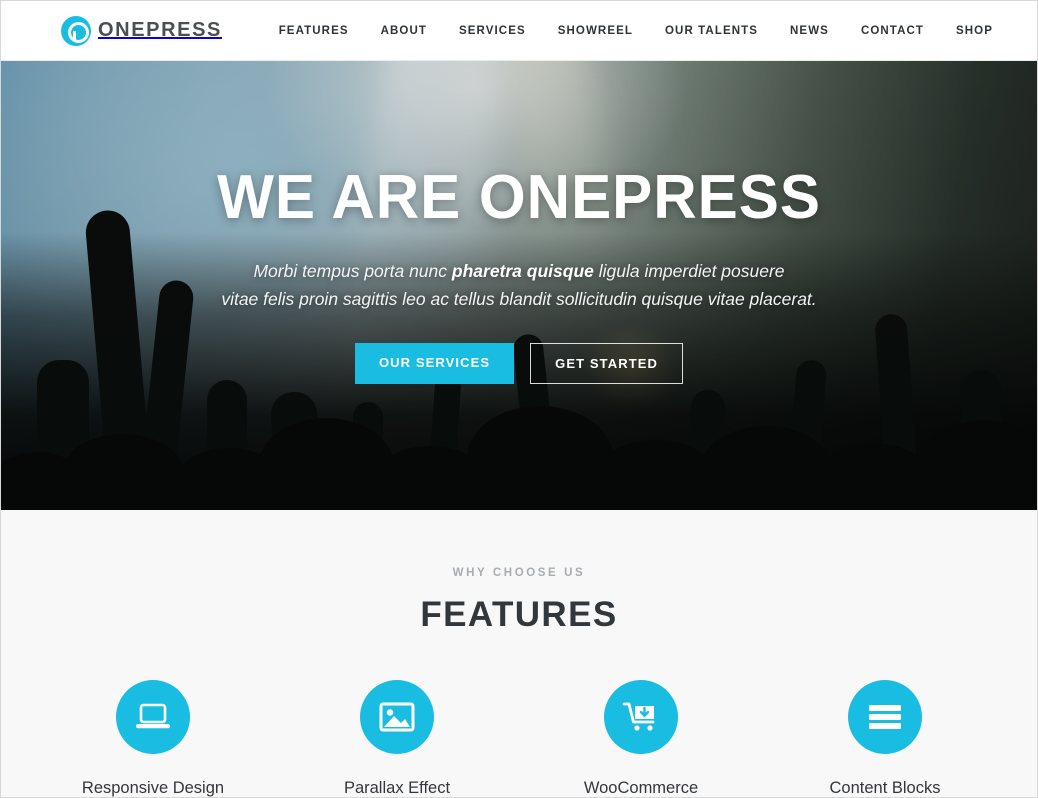  Describe the element at coordinates (519, 197) in the screenshot. I see `hero-title: WE ARE ONEPRESS` at that location.